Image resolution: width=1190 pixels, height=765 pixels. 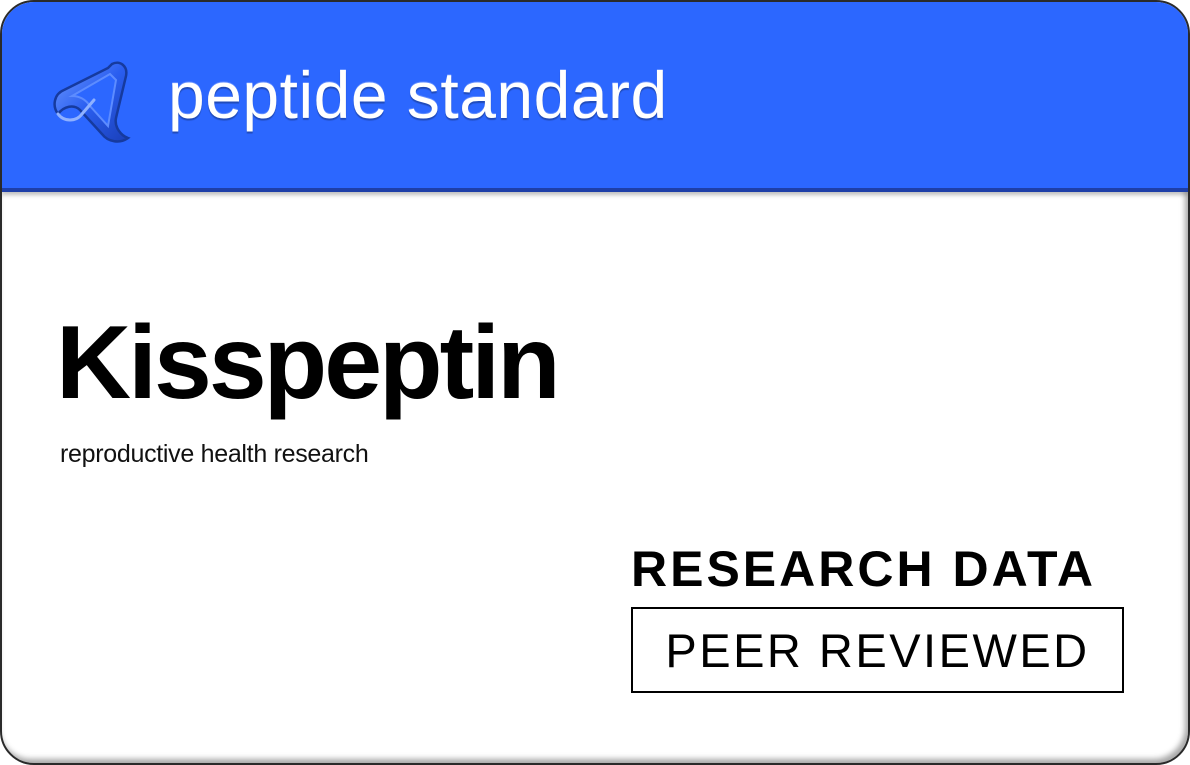 I want to click on product-subtitle: reproductive health research, so click(x=214, y=454).